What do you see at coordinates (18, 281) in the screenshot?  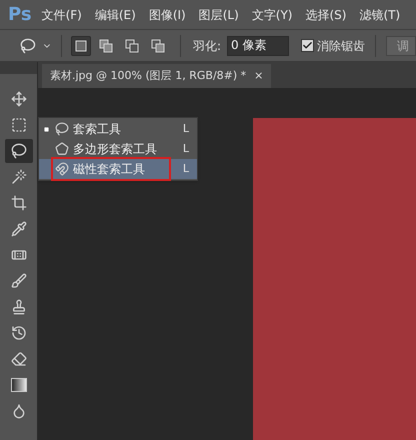 I see `brush-icon` at bounding box center [18, 281].